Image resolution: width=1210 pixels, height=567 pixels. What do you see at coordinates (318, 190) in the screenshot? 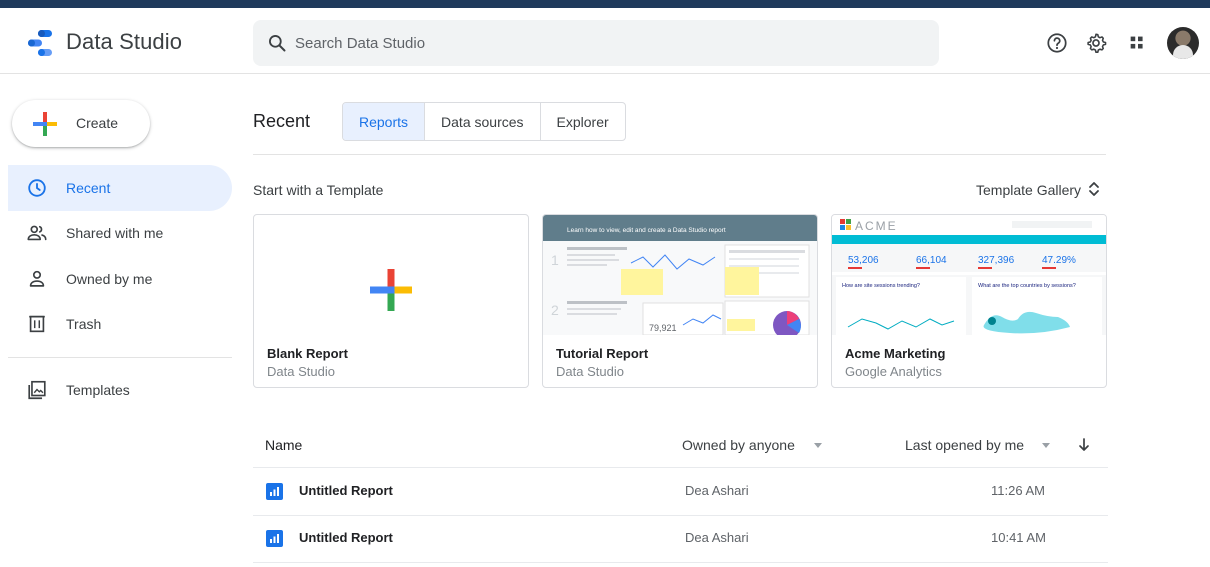
I see `template-section-title: Start with a Template` at bounding box center [318, 190].